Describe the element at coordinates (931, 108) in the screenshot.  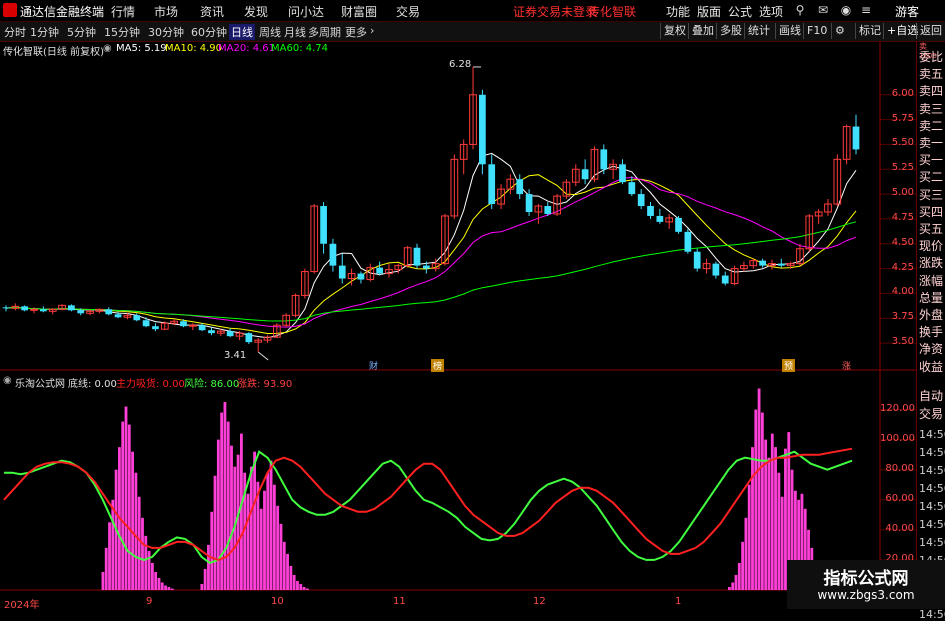
I see `quote-field-3: 卖三` at that location.